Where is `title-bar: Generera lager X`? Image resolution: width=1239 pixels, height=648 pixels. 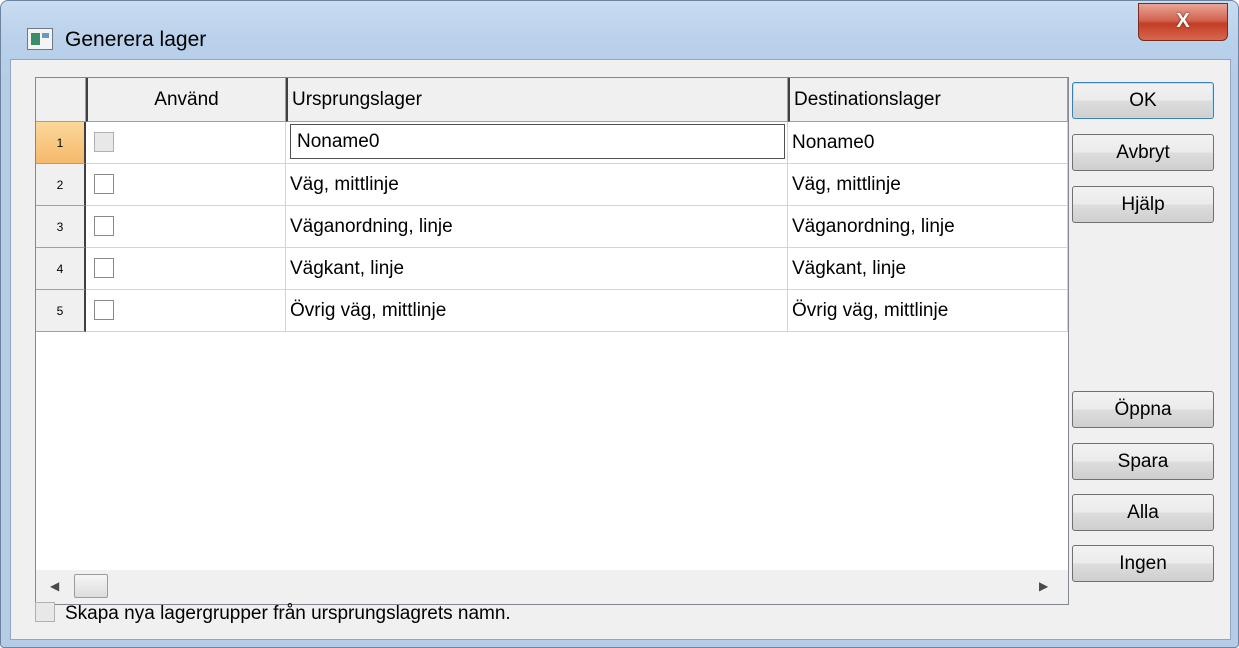 title-bar: Generera lager X is located at coordinates (619, 30).